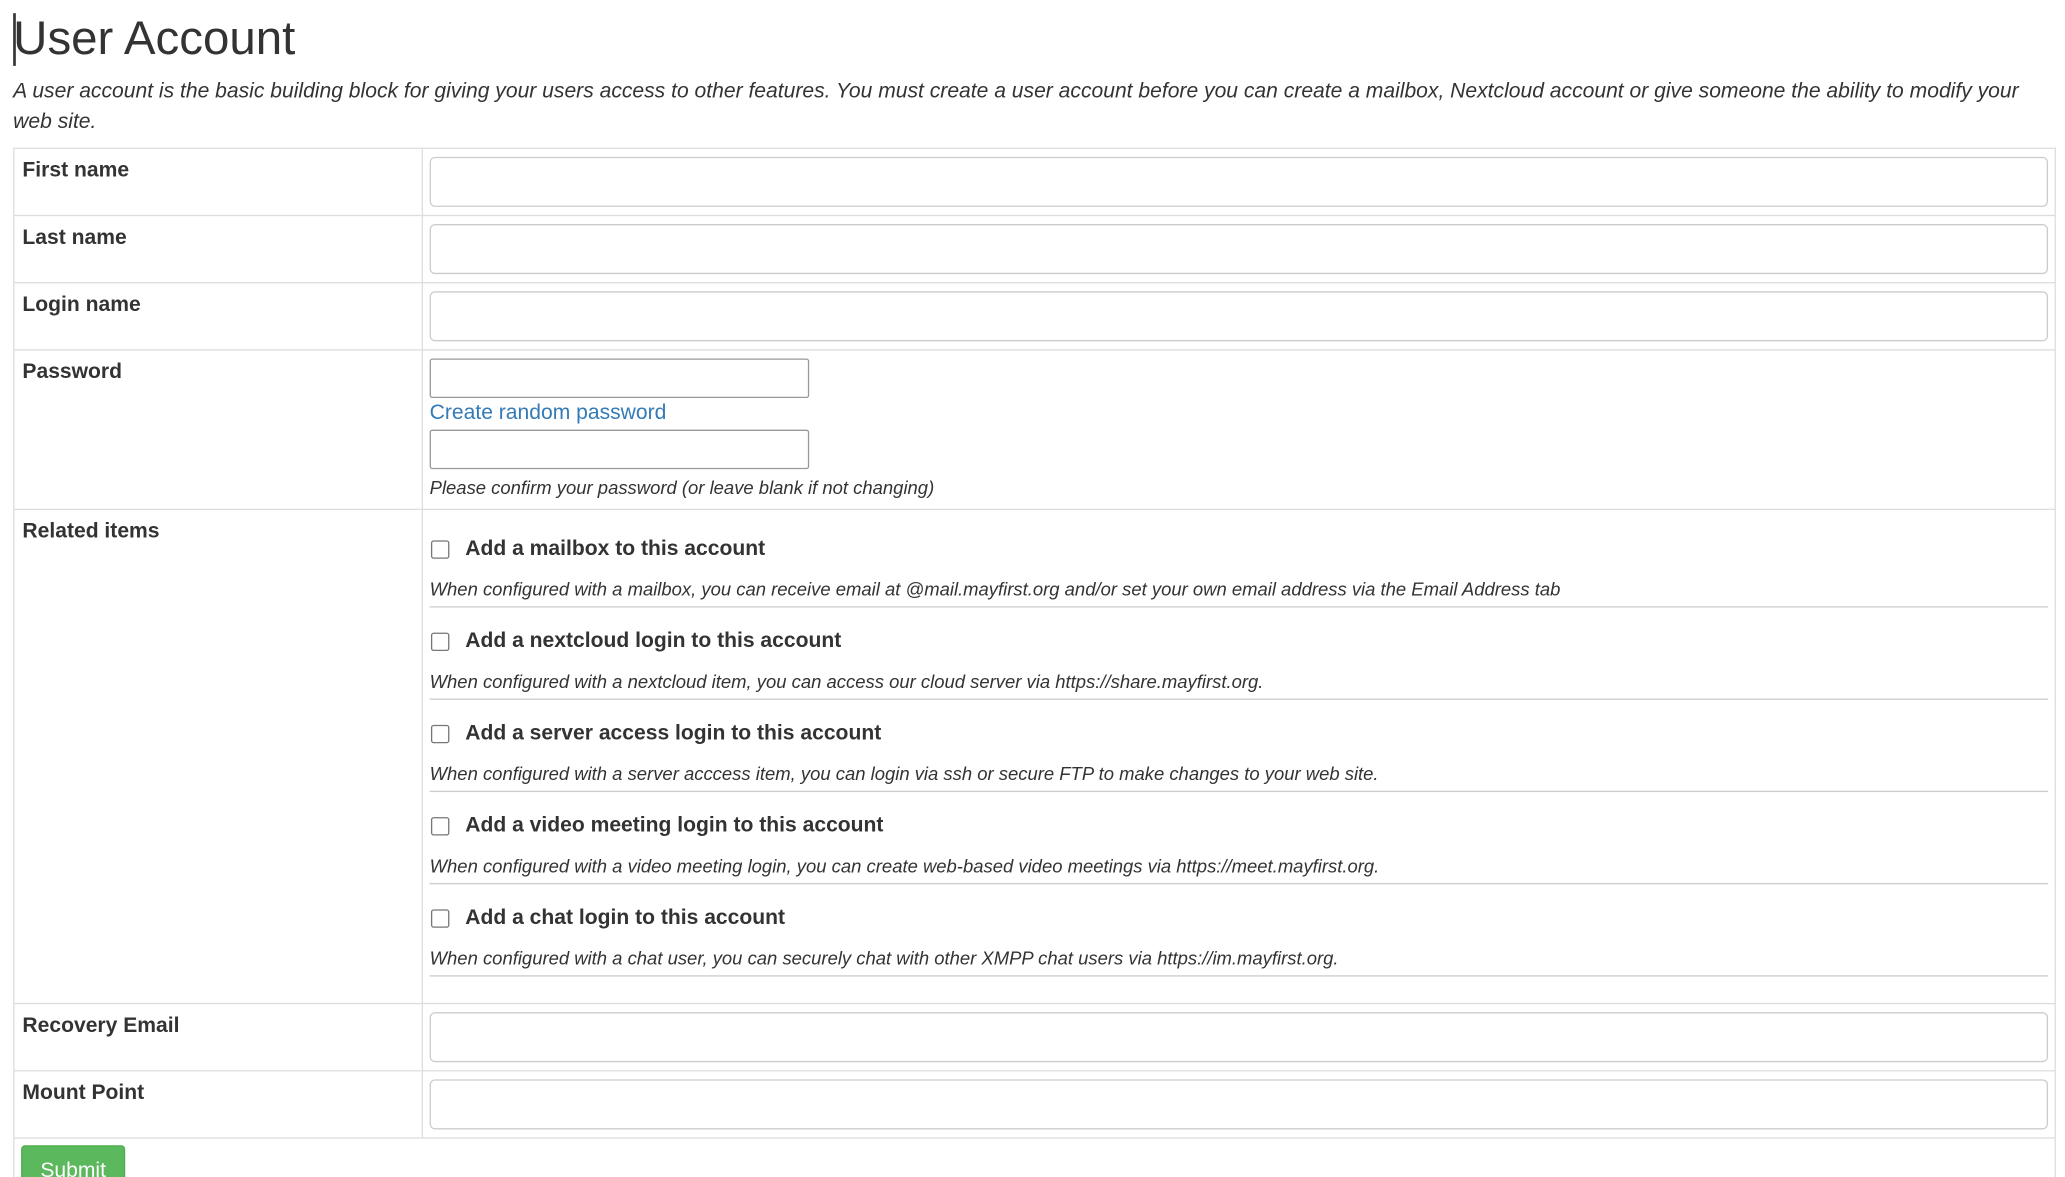 Image resolution: width=2065 pixels, height=1177 pixels. I want to click on server-access-checkbox, so click(440, 734).